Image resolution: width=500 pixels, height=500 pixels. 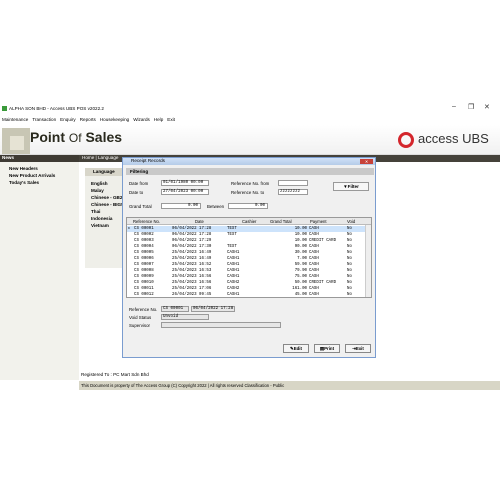 I want to click on supervisor-label: Supervisor, so click(x=139, y=325).